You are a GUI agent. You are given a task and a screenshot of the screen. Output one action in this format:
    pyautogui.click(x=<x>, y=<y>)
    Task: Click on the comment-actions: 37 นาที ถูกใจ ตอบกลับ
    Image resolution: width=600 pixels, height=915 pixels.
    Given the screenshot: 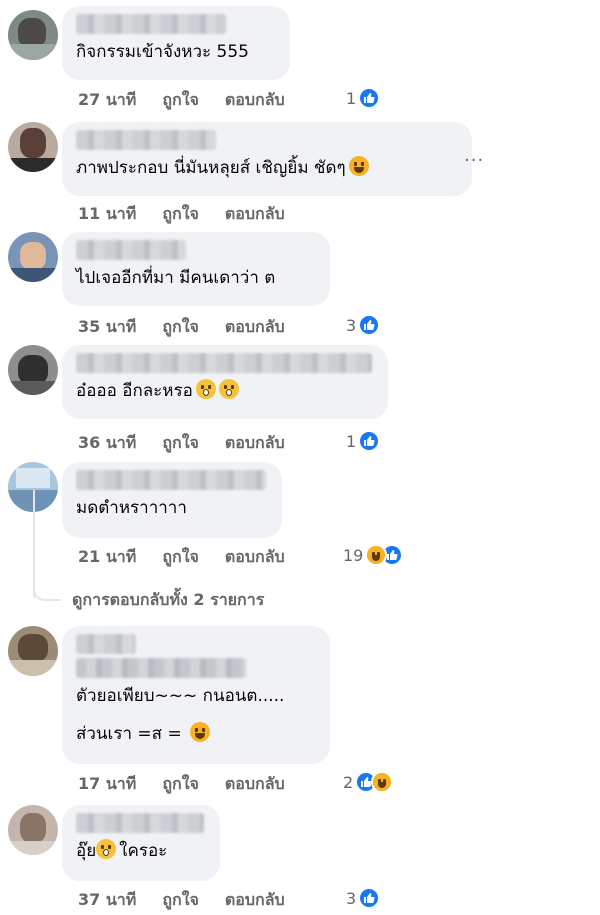 What is the action you would take?
    pyautogui.click(x=181, y=900)
    